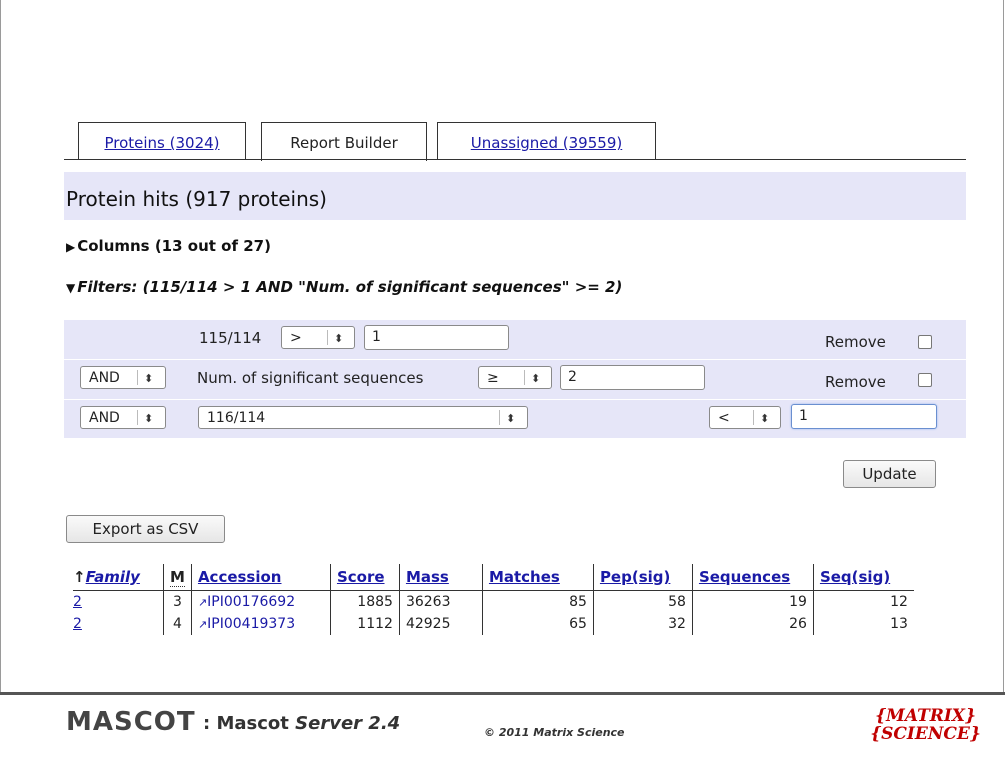 The height and width of the screenshot is (757, 1005). I want to click on filter-1-operator: >, so click(296, 338).